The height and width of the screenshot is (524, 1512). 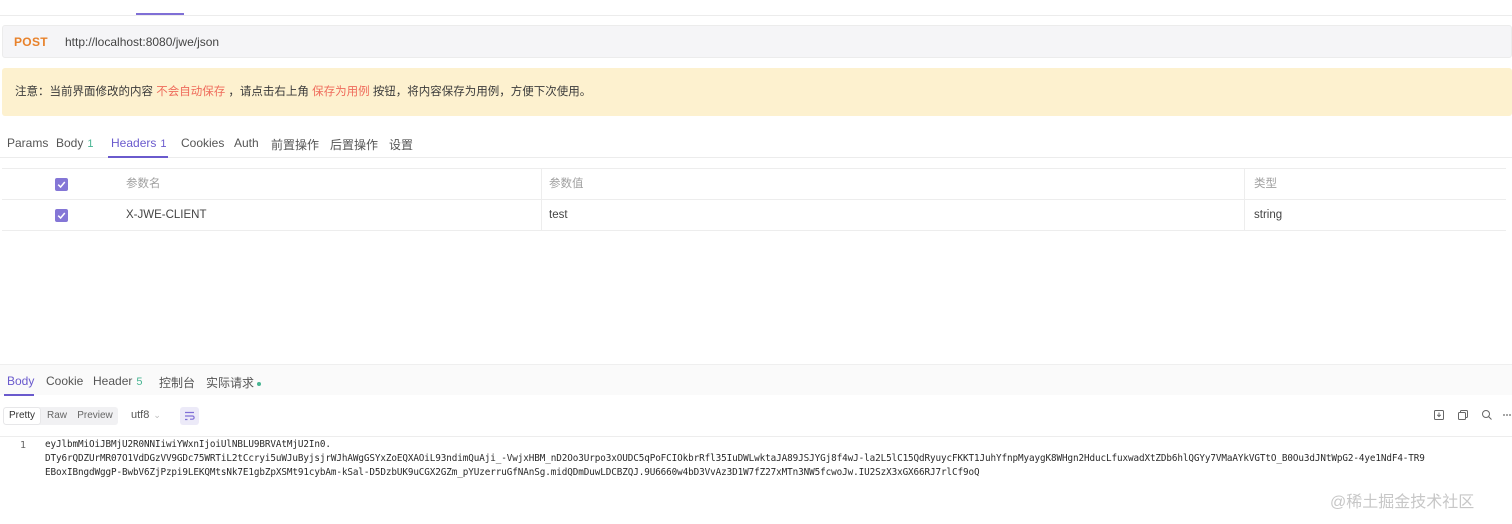 I want to click on column-header-type: 类型, so click(x=1265, y=184).